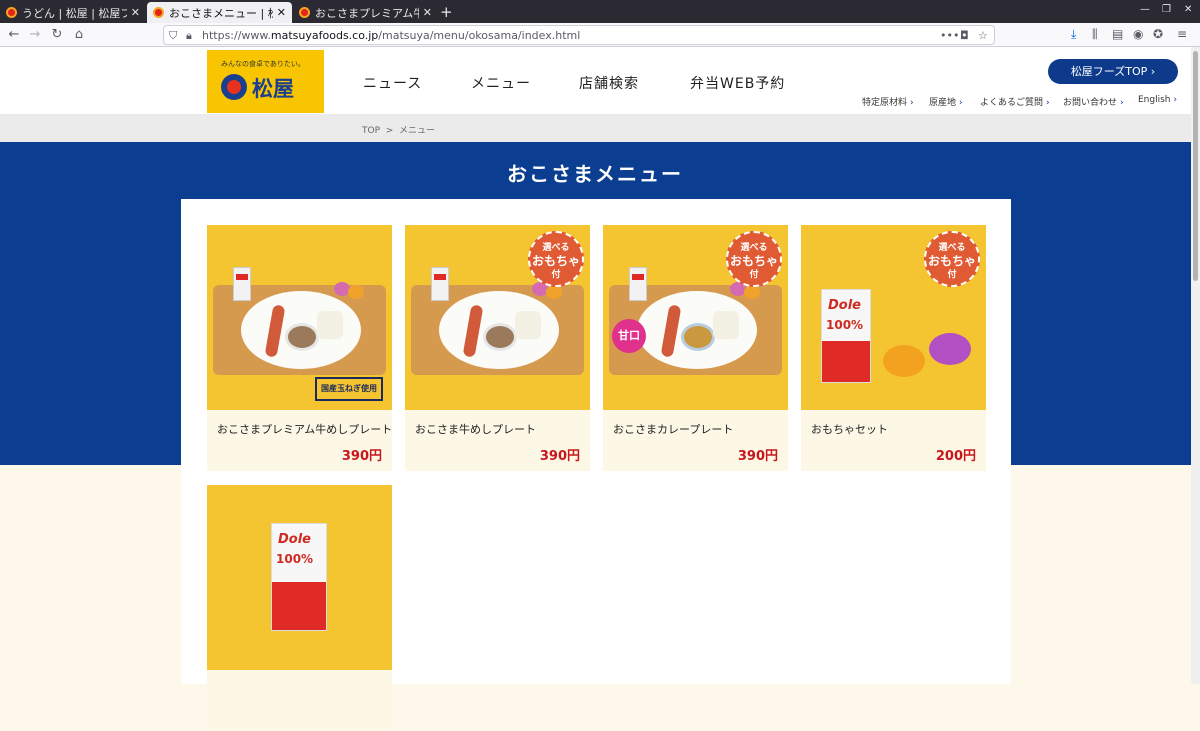  I want to click on product-photo: 選べる おもちゃ付 甘口, so click(695, 317).